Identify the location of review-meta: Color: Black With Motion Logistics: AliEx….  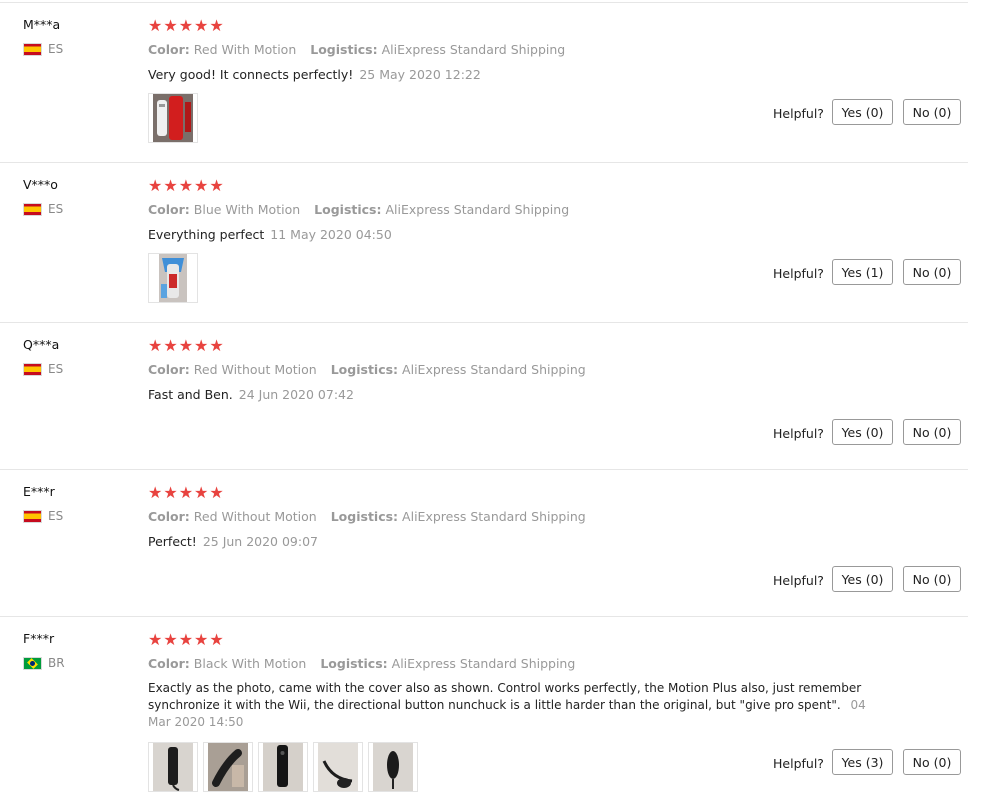
(361, 663).